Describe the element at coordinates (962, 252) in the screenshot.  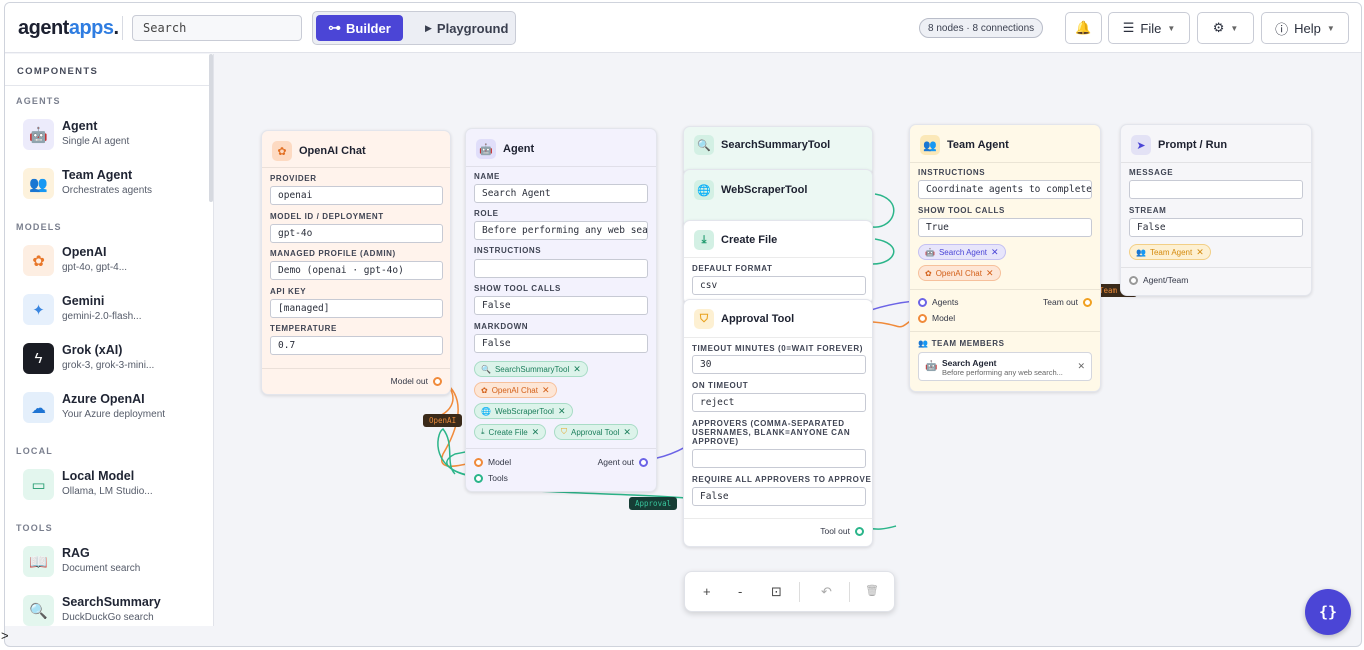
I see `chip-search-agent: 🤖 Search Agent ✕` at that location.